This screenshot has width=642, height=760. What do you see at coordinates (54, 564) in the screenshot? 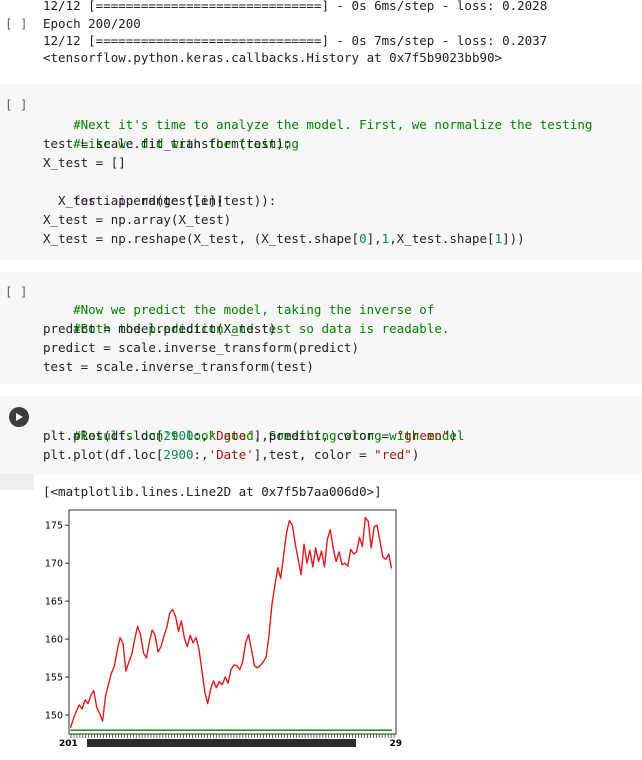
I see `y-tick-label: 170` at bounding box center [54, 564].